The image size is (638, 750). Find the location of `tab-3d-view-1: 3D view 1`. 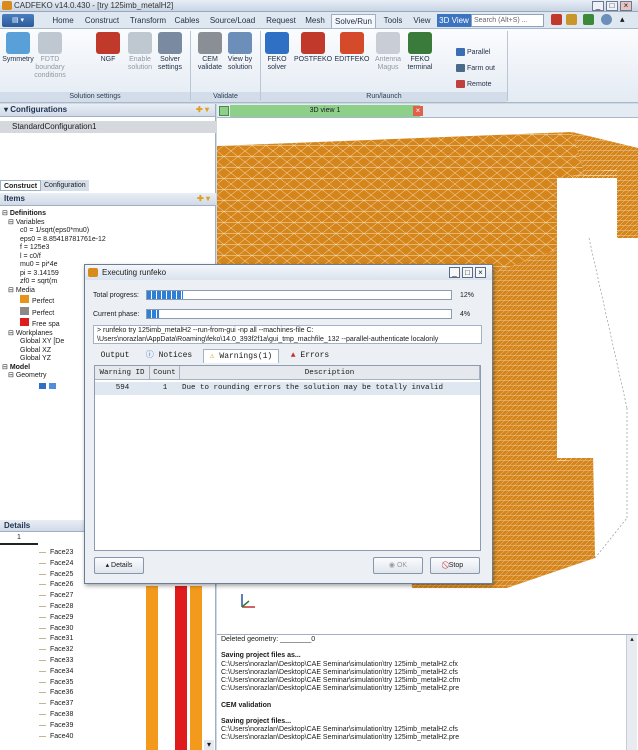

tab-3d-view-1: 3D view 1 is located at coordinates (325, 111).